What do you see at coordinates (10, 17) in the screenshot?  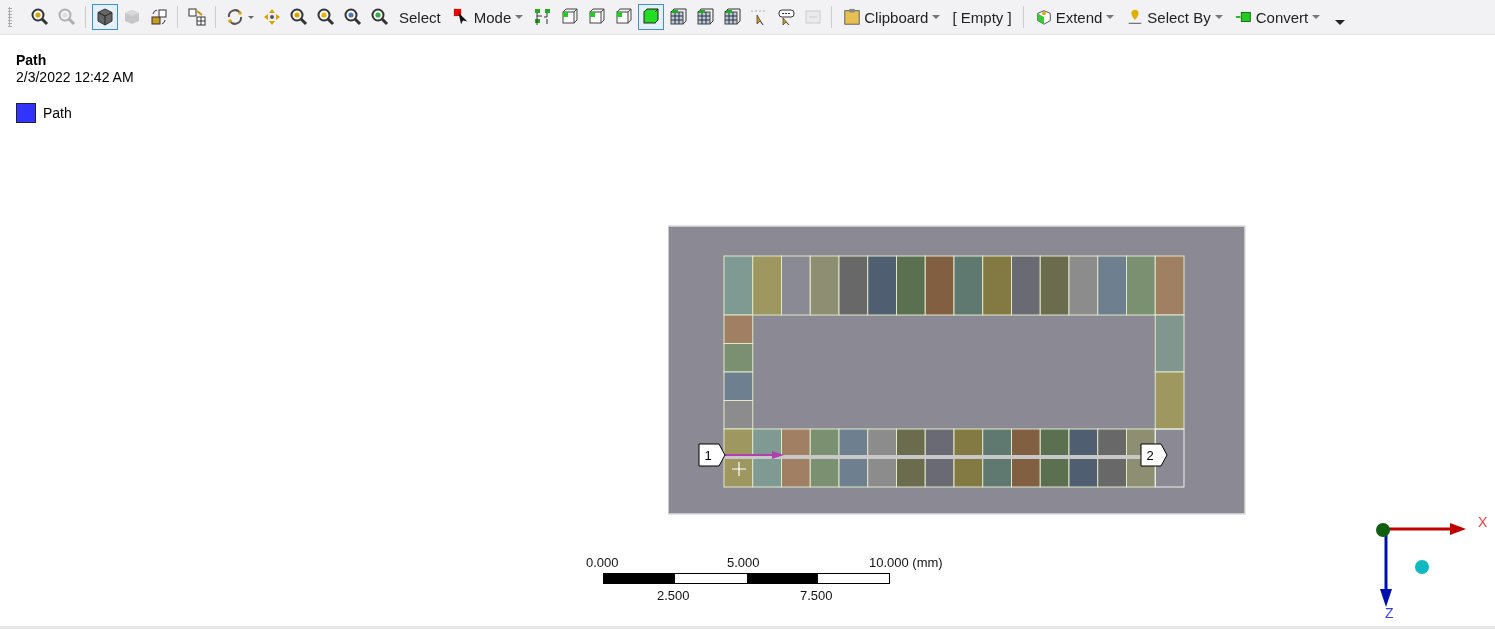 I see `grip-handle` at bounding box center [10, 17].